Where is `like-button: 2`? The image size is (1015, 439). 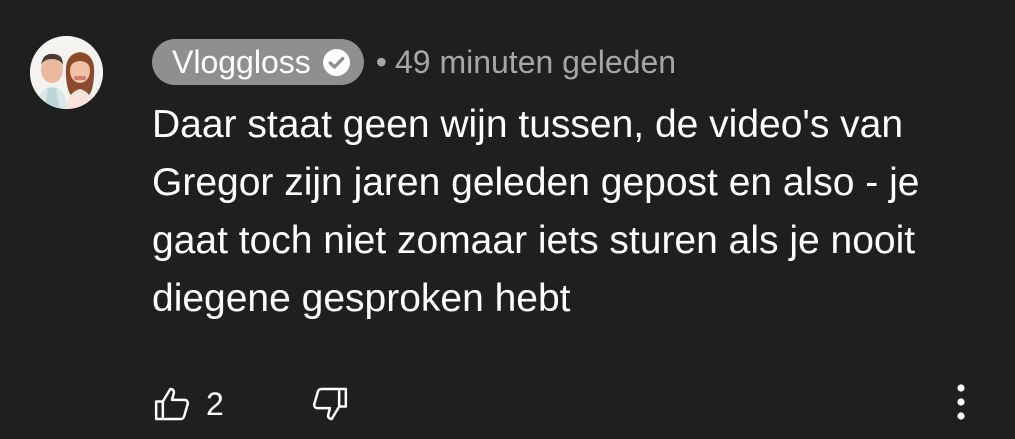
like-button: 2 is located at coordinates (188, 404).